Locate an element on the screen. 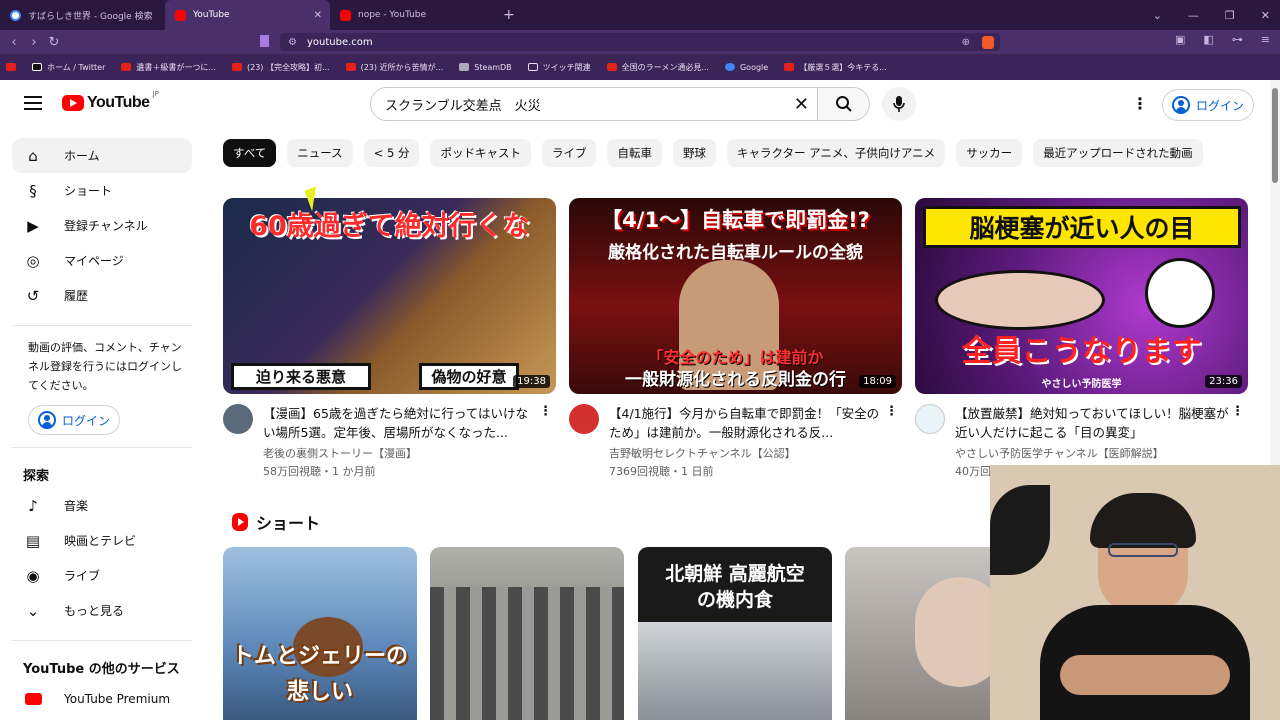 The image size is (1280, 720). scrollbar-thumb is located at coordinates (1275, 135).